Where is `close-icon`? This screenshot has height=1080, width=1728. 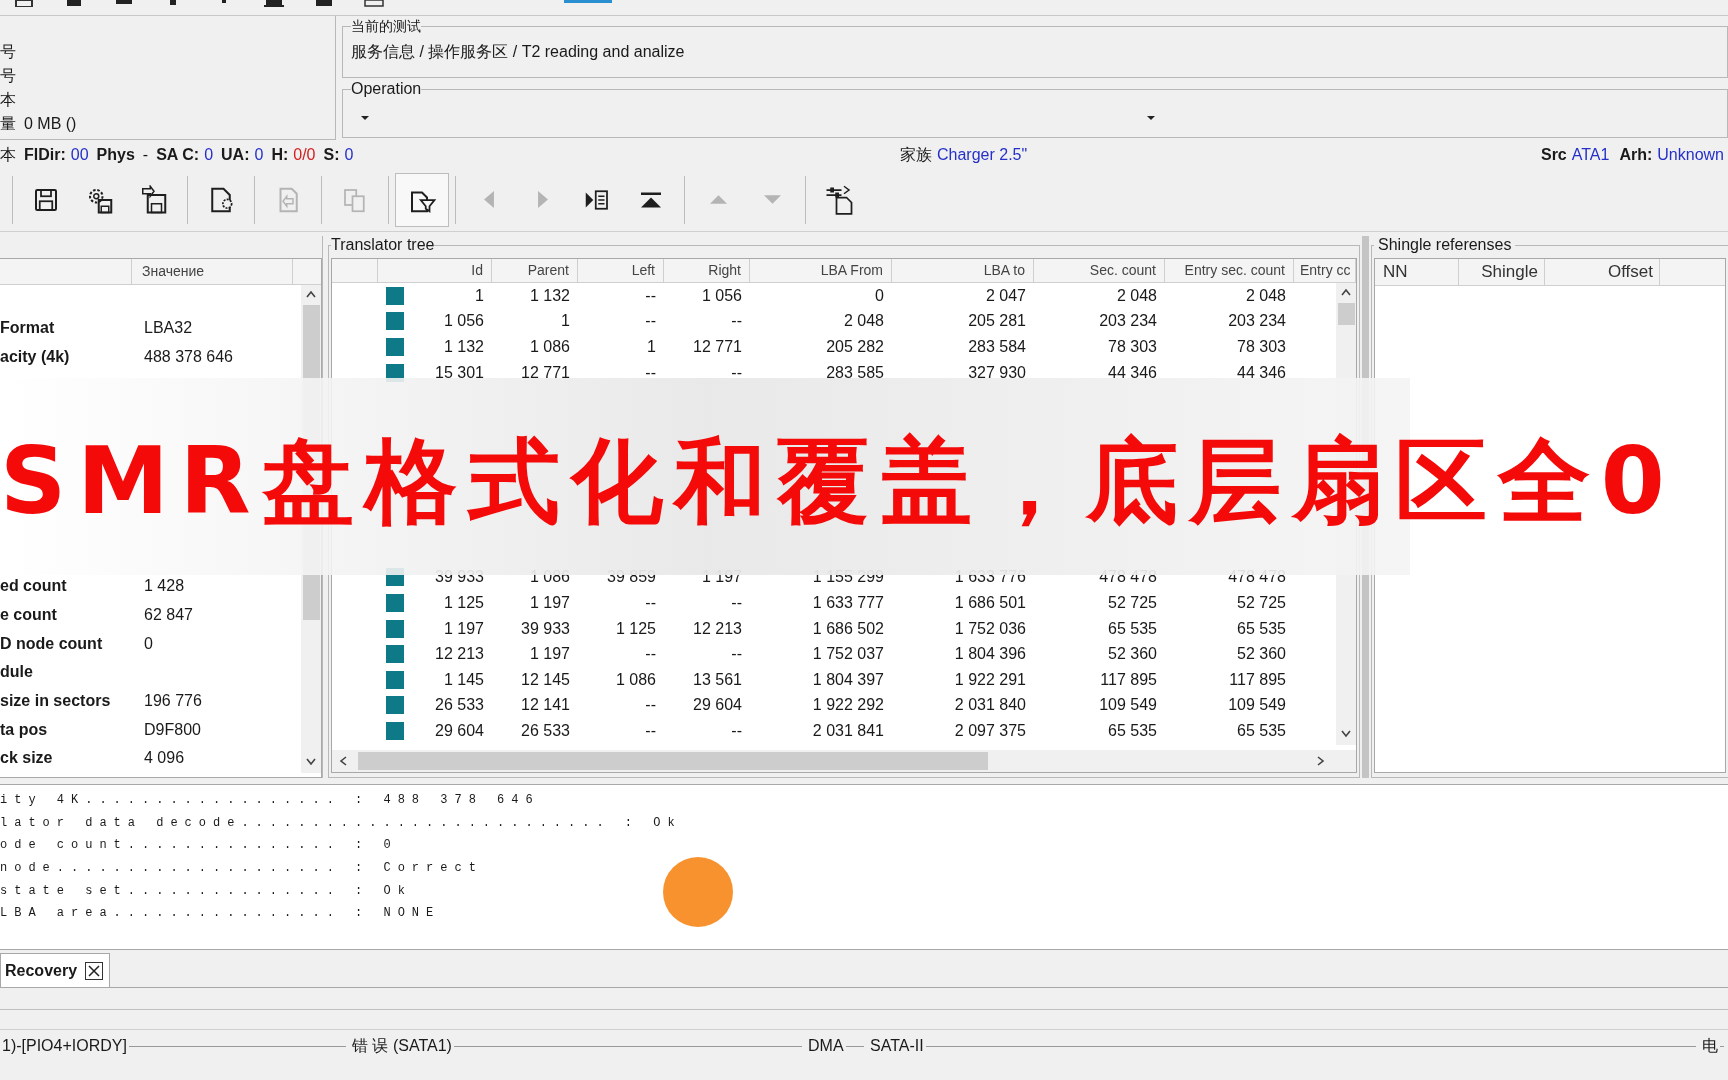 close-icon is located at coordinates (94, 970).